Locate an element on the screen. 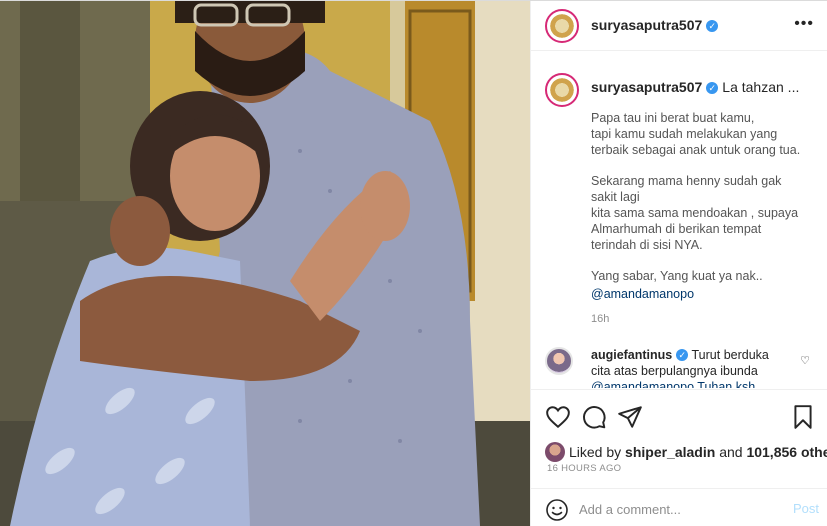 The width and height of the screenshot is (827, 526). comment-mention: @amandamanopo Tuhan ksh is located at coordinates (673, 384).